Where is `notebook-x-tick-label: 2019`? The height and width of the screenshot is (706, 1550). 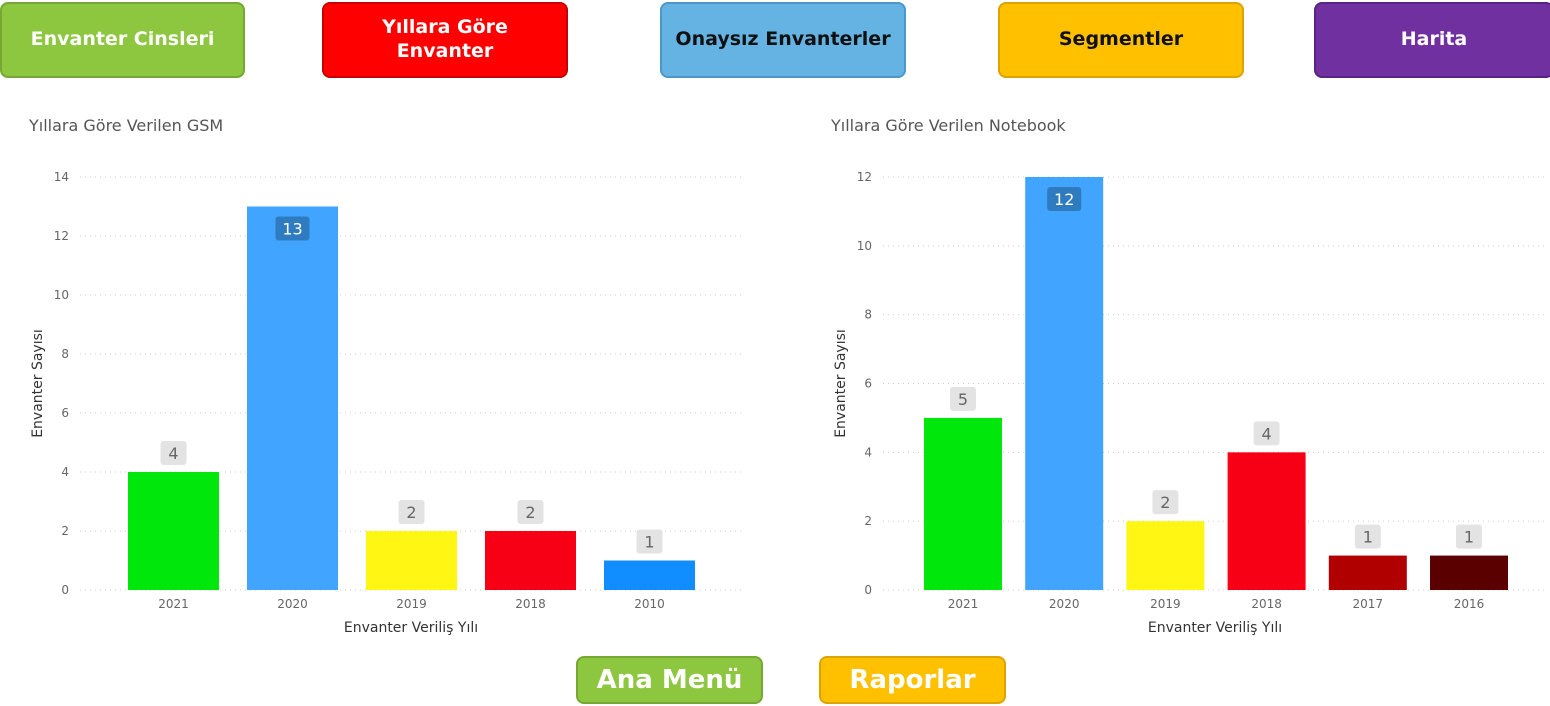
notebook-x-tick-label: 2019 is located at coordinates (1165, 604).